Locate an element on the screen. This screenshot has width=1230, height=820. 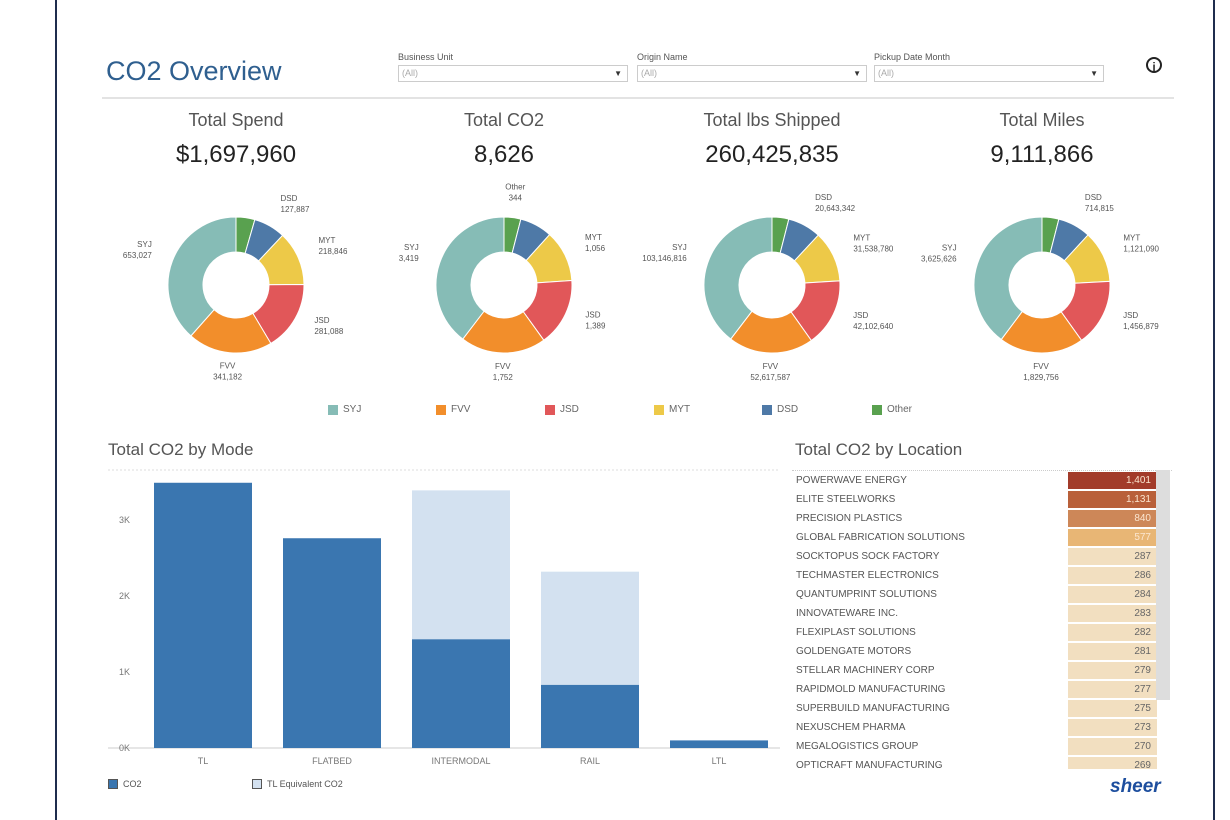
x-tick-label: RAIL is located at coordinates (590, 761).